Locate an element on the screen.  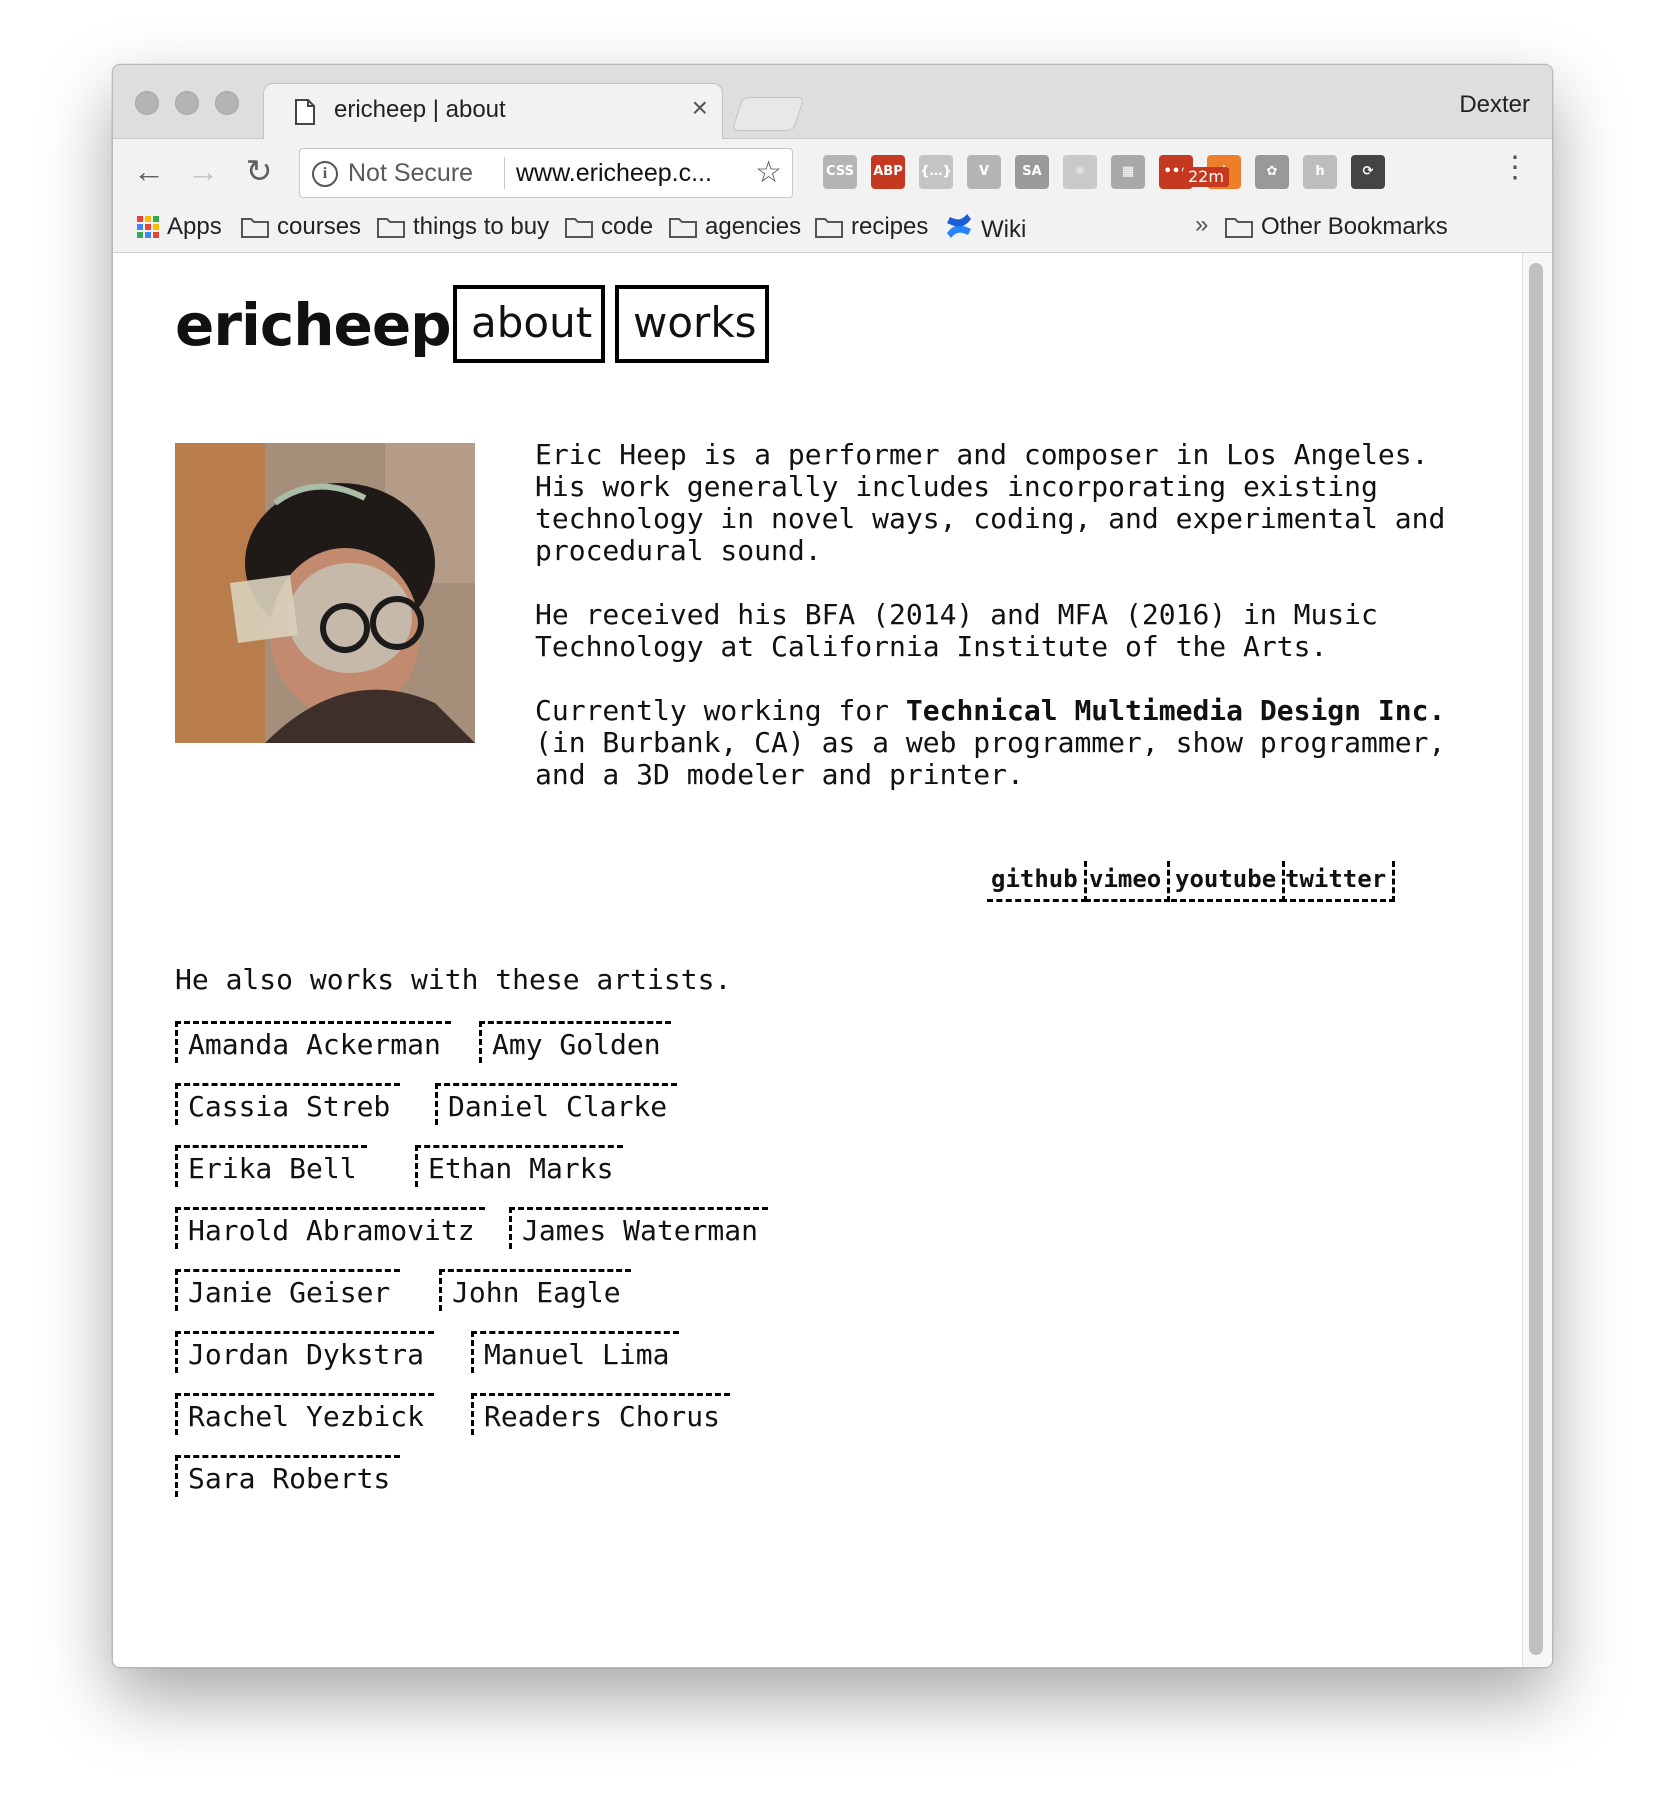
bookmark-label: Other Bookmarks is located at coordinates (1354, 226).